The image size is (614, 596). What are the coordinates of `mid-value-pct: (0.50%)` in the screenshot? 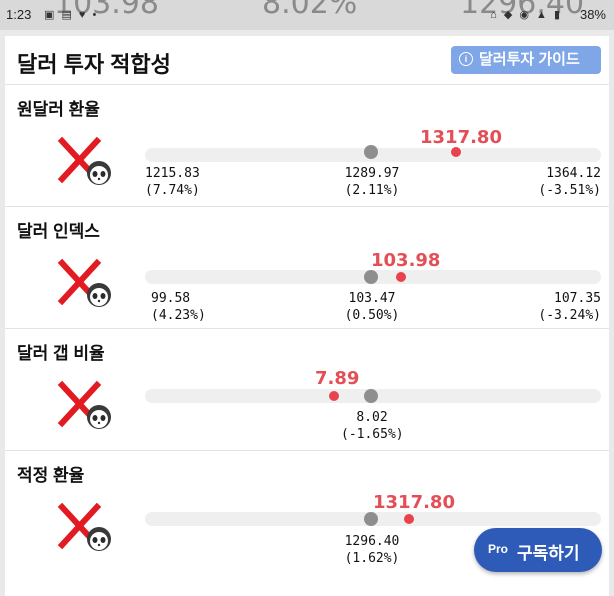 It's located at (372, 315).